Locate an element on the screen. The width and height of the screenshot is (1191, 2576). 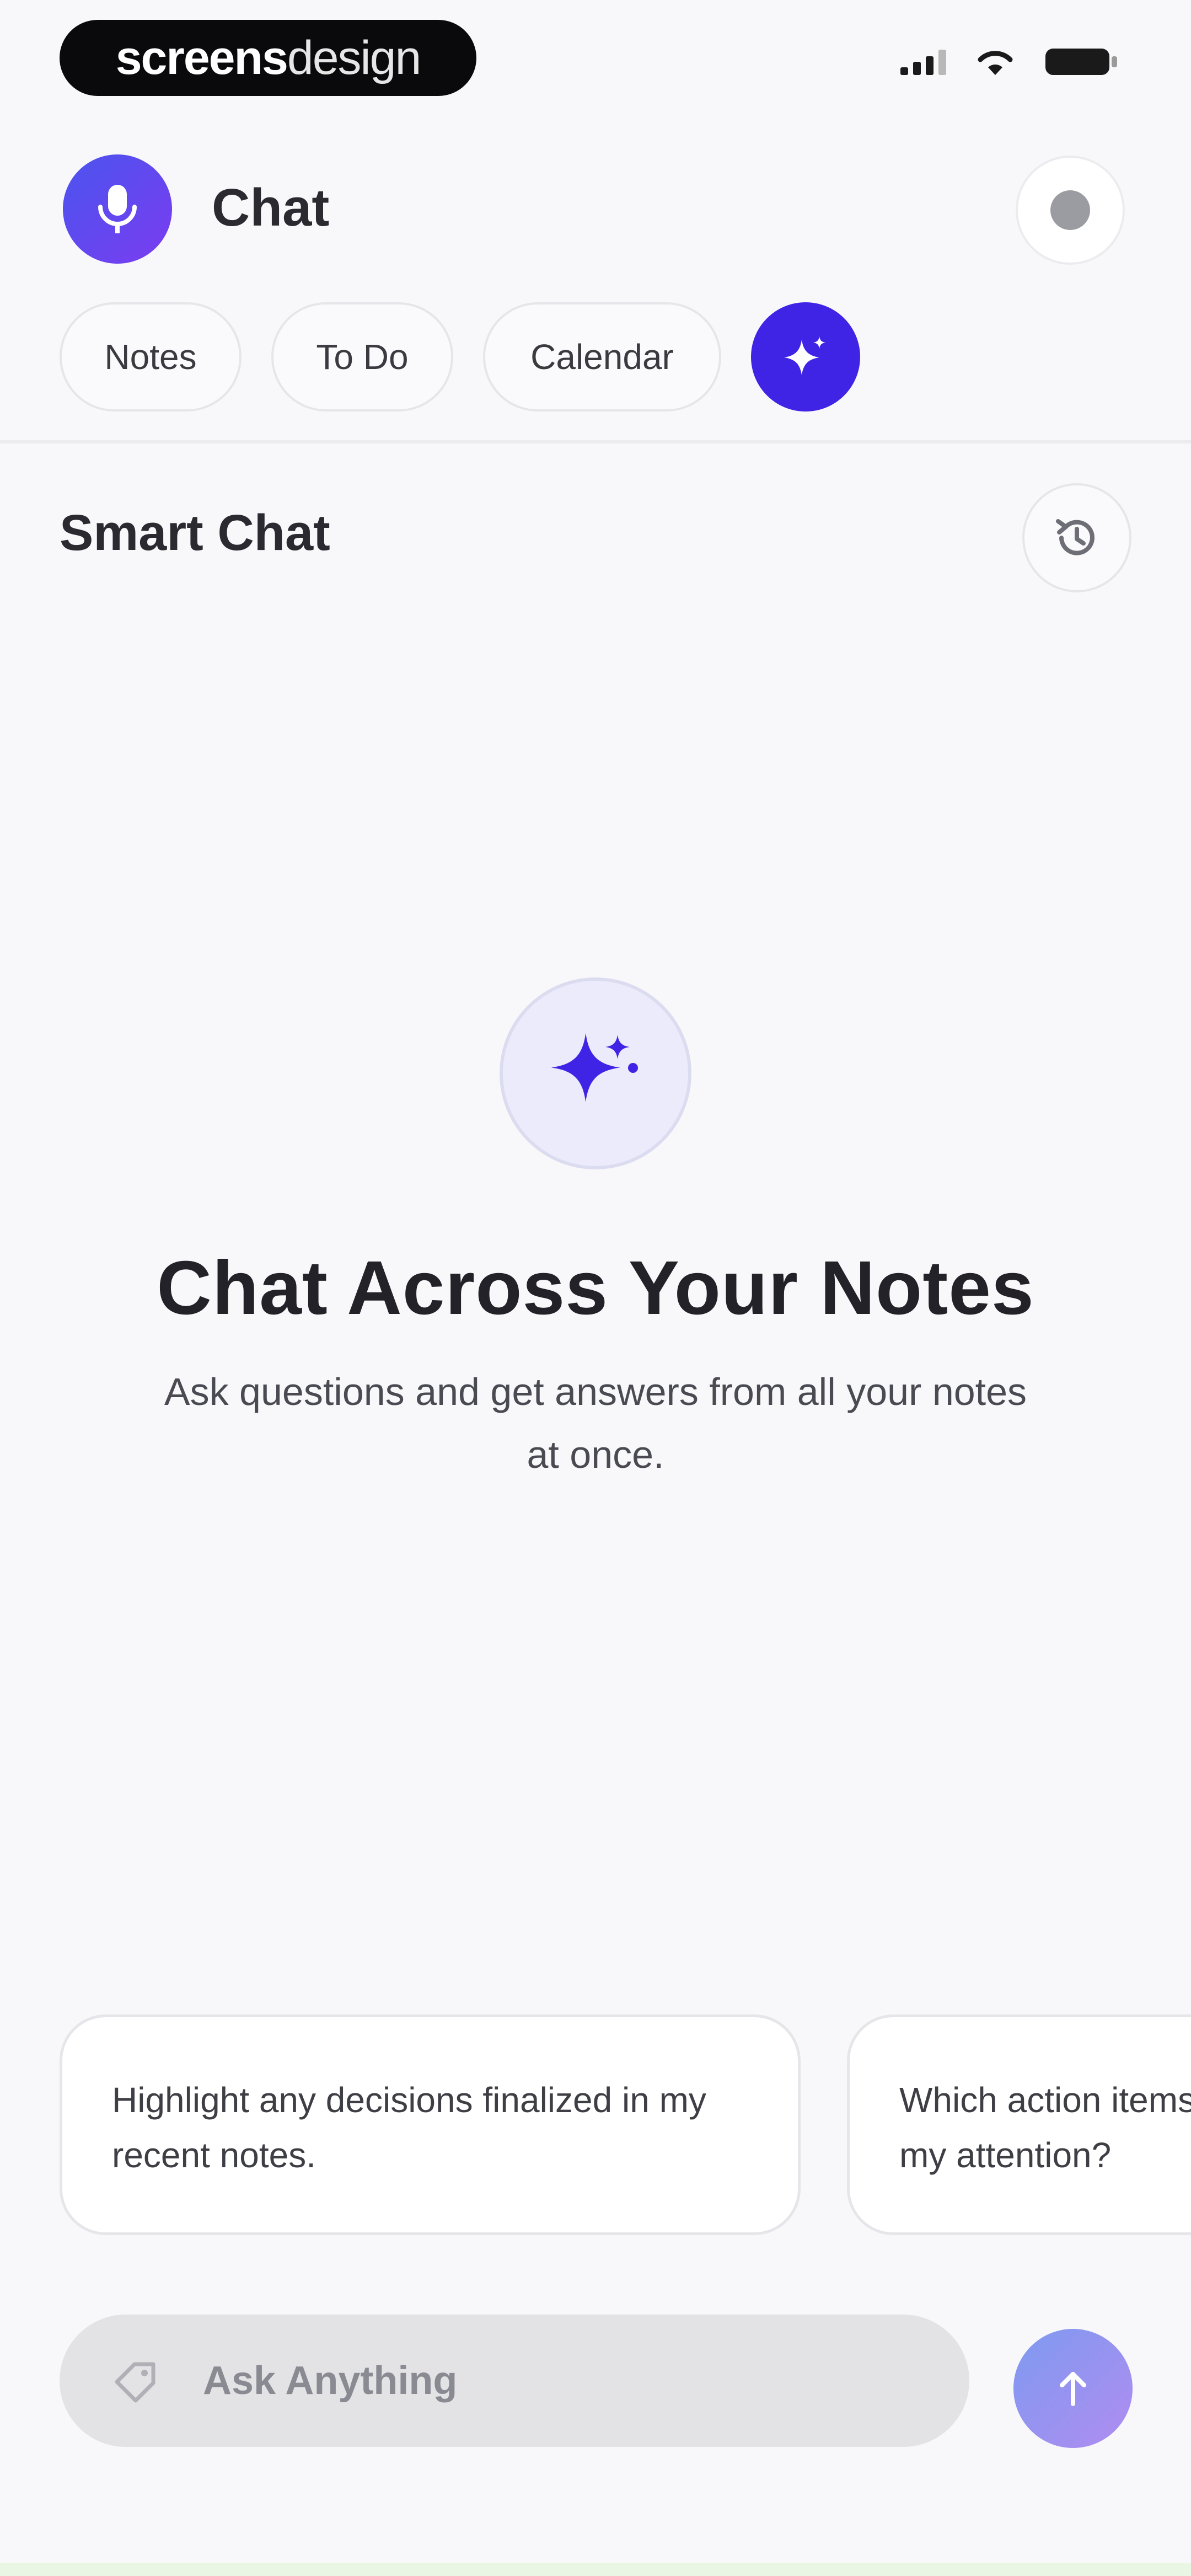
tab-smart-chat is located at coordinates (805, 356).